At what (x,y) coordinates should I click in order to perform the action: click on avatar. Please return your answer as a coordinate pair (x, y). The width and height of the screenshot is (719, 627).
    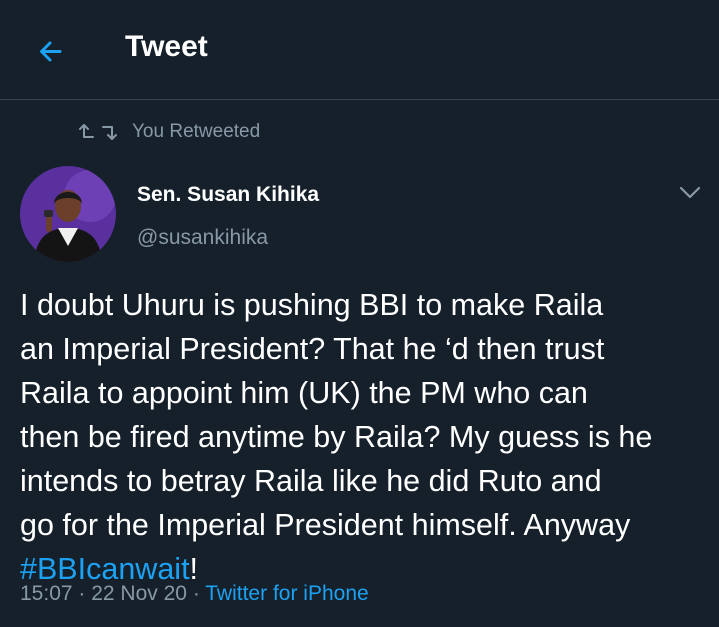
    Looking at the image, I should click on (68, 214).